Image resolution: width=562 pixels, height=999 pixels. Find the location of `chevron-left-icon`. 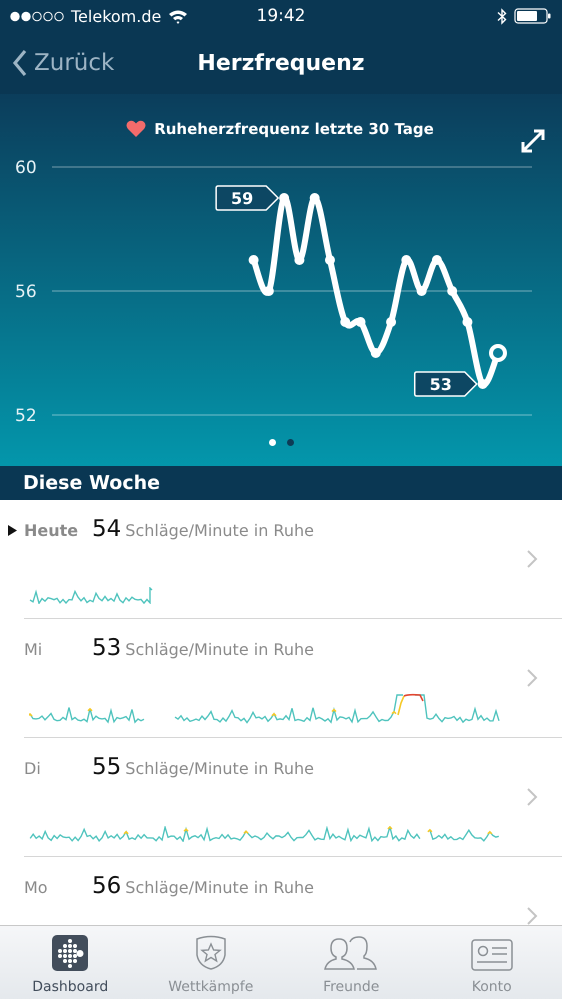

chevron-left-icon is located at coordinates (20, 63).